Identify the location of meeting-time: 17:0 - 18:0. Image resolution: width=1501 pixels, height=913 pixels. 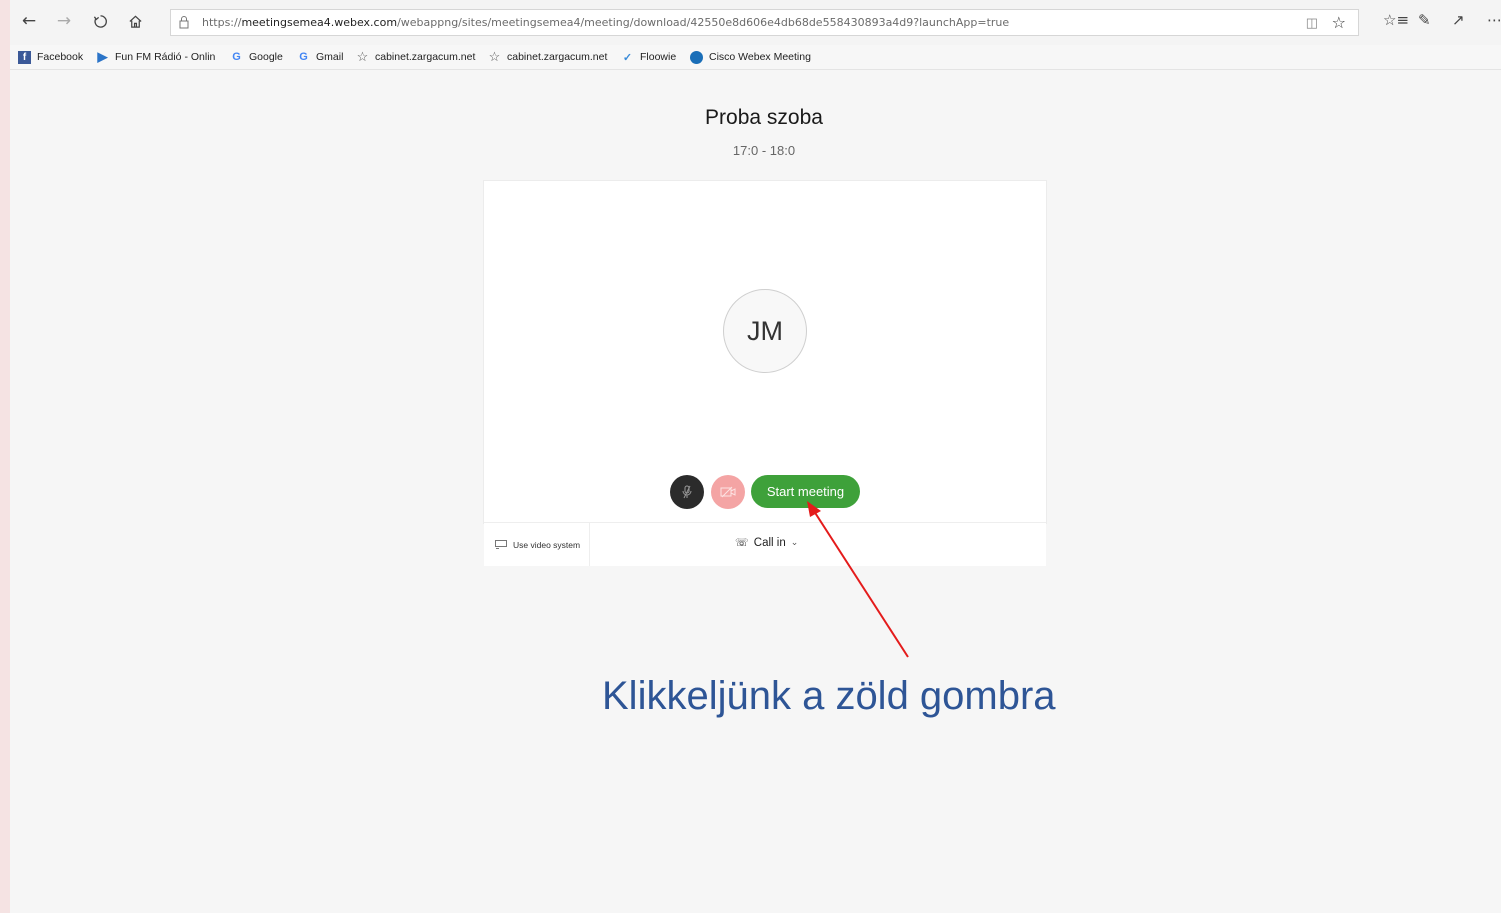
(764, 150).